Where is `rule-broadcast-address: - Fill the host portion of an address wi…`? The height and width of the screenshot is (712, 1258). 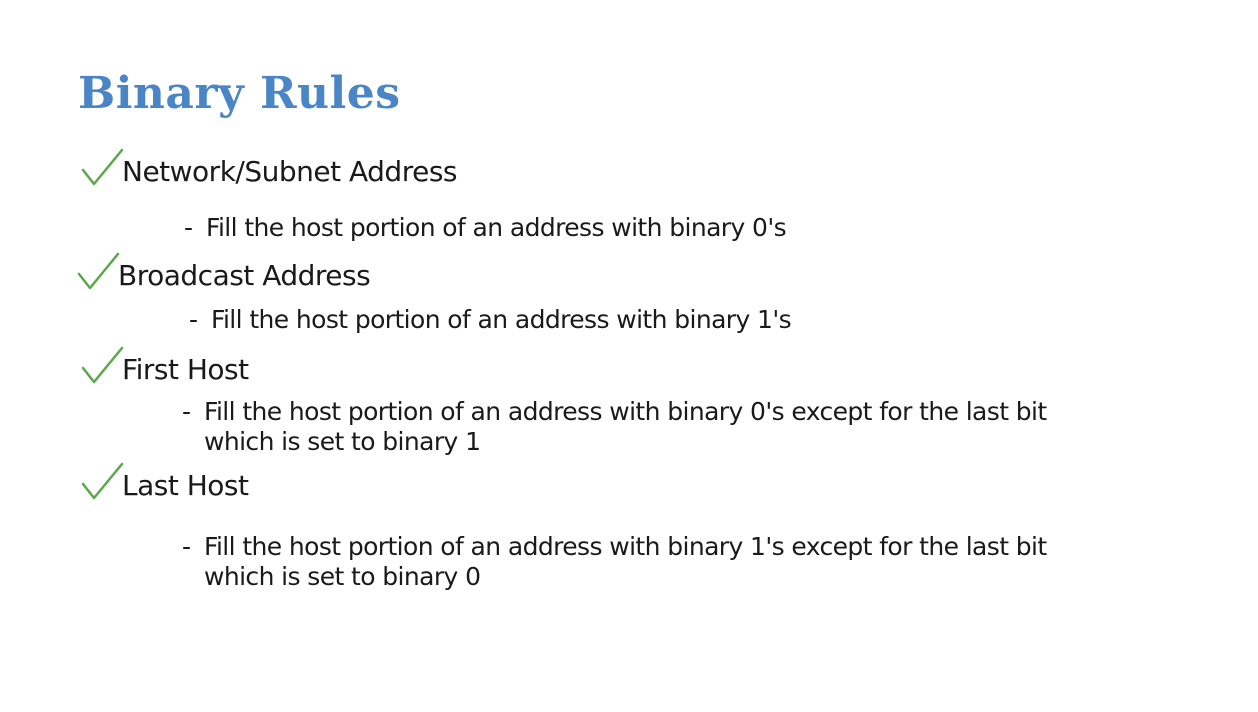 rule-broadcast-address: - Fill the host portion of an address wi… is located at coordinates (490, 320).